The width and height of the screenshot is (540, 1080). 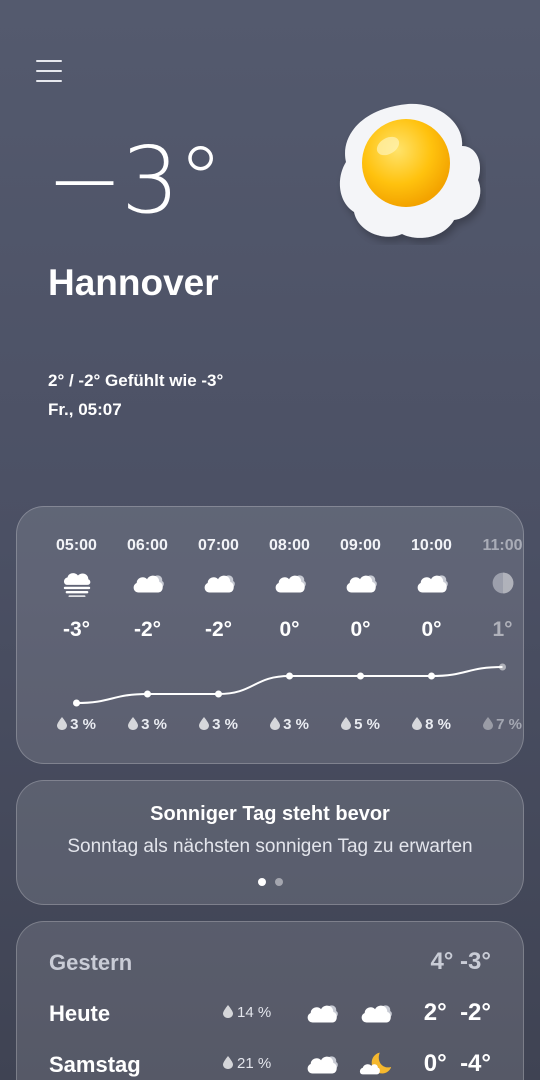 What do you see at coordinates (457, 1012) in the screenshot?
I see `day-high-low: 2° -2°` at bounding box center [457, 1012].